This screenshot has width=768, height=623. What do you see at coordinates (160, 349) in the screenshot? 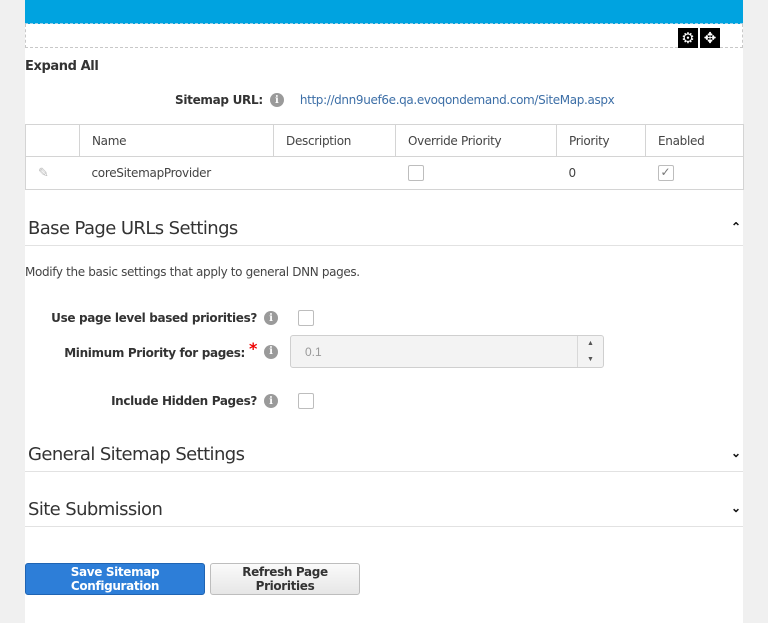
I see `min-priority-label: Minimum Priority for pages: *` at bounding box center [160, 349].